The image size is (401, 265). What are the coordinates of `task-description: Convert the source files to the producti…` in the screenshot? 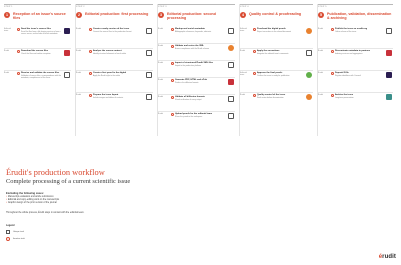 It's located at (112, 32).